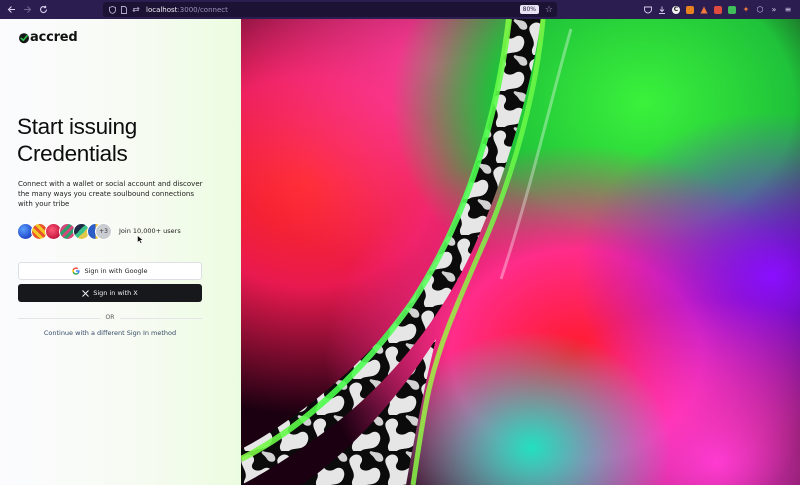  I want to click on x-logo-icon, so click(86, 293).